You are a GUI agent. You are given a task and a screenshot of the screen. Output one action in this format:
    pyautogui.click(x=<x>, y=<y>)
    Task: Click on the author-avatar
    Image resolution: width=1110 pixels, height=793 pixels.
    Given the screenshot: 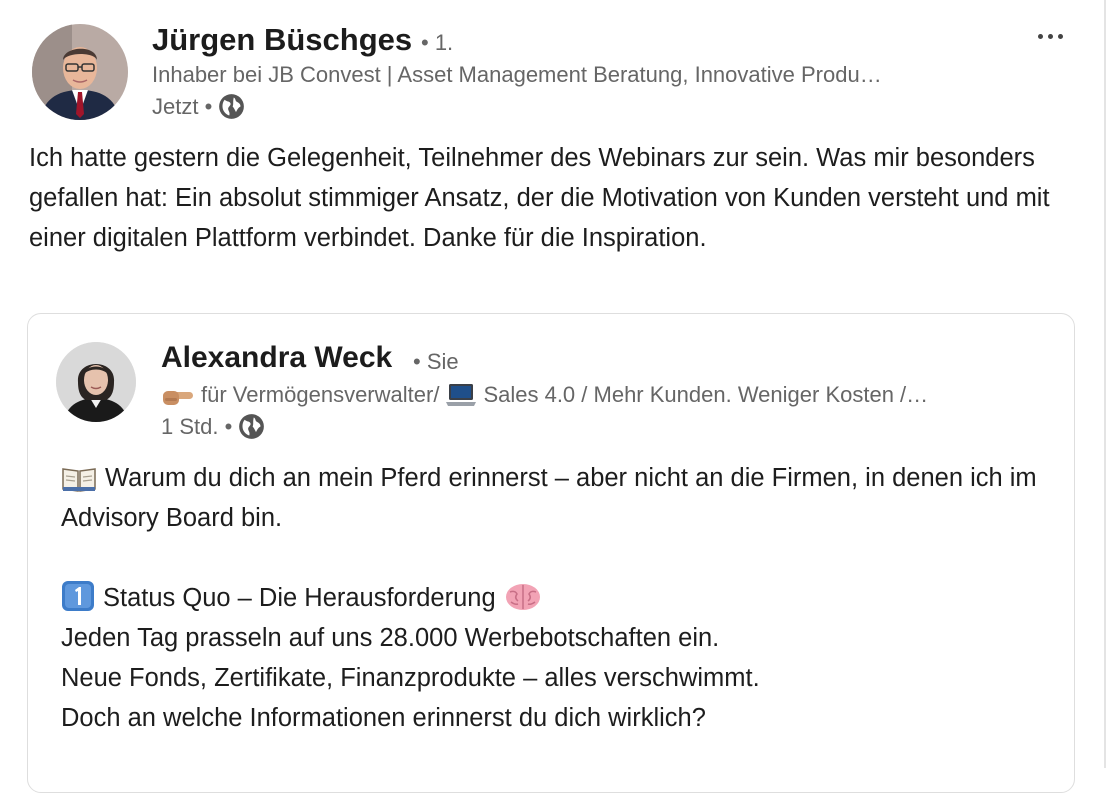 What is the action you would take?
    pyautogui.click(x=80, y=72)
    